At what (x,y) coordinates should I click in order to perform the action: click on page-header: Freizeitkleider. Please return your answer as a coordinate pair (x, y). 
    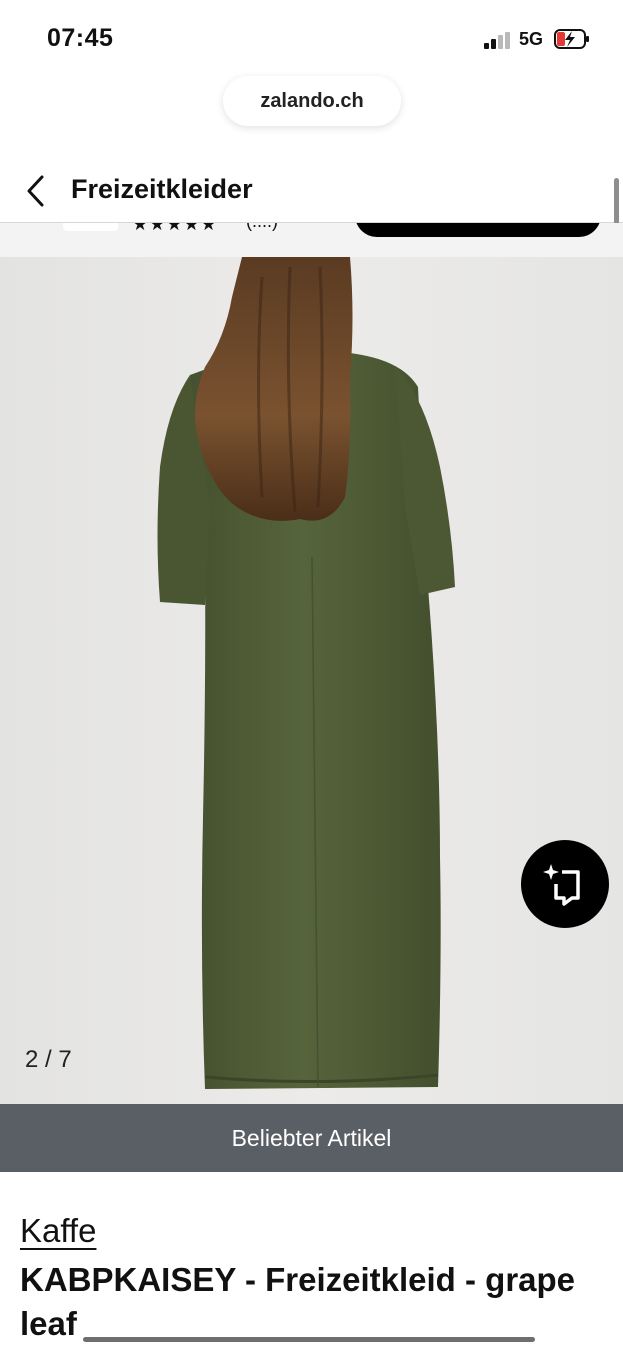
    Looking at the image, I should click on (311, 190).